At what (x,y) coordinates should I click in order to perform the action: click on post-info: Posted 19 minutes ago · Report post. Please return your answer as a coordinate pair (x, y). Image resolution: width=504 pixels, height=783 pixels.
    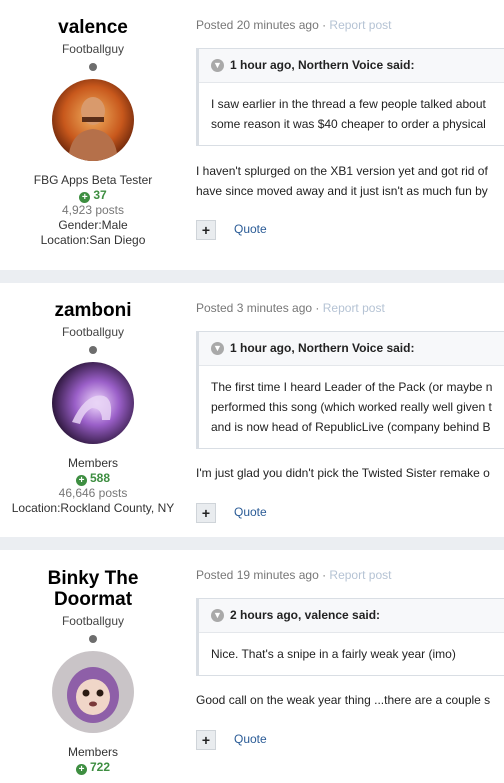
    Looking at the image, I should click on (294, 575).